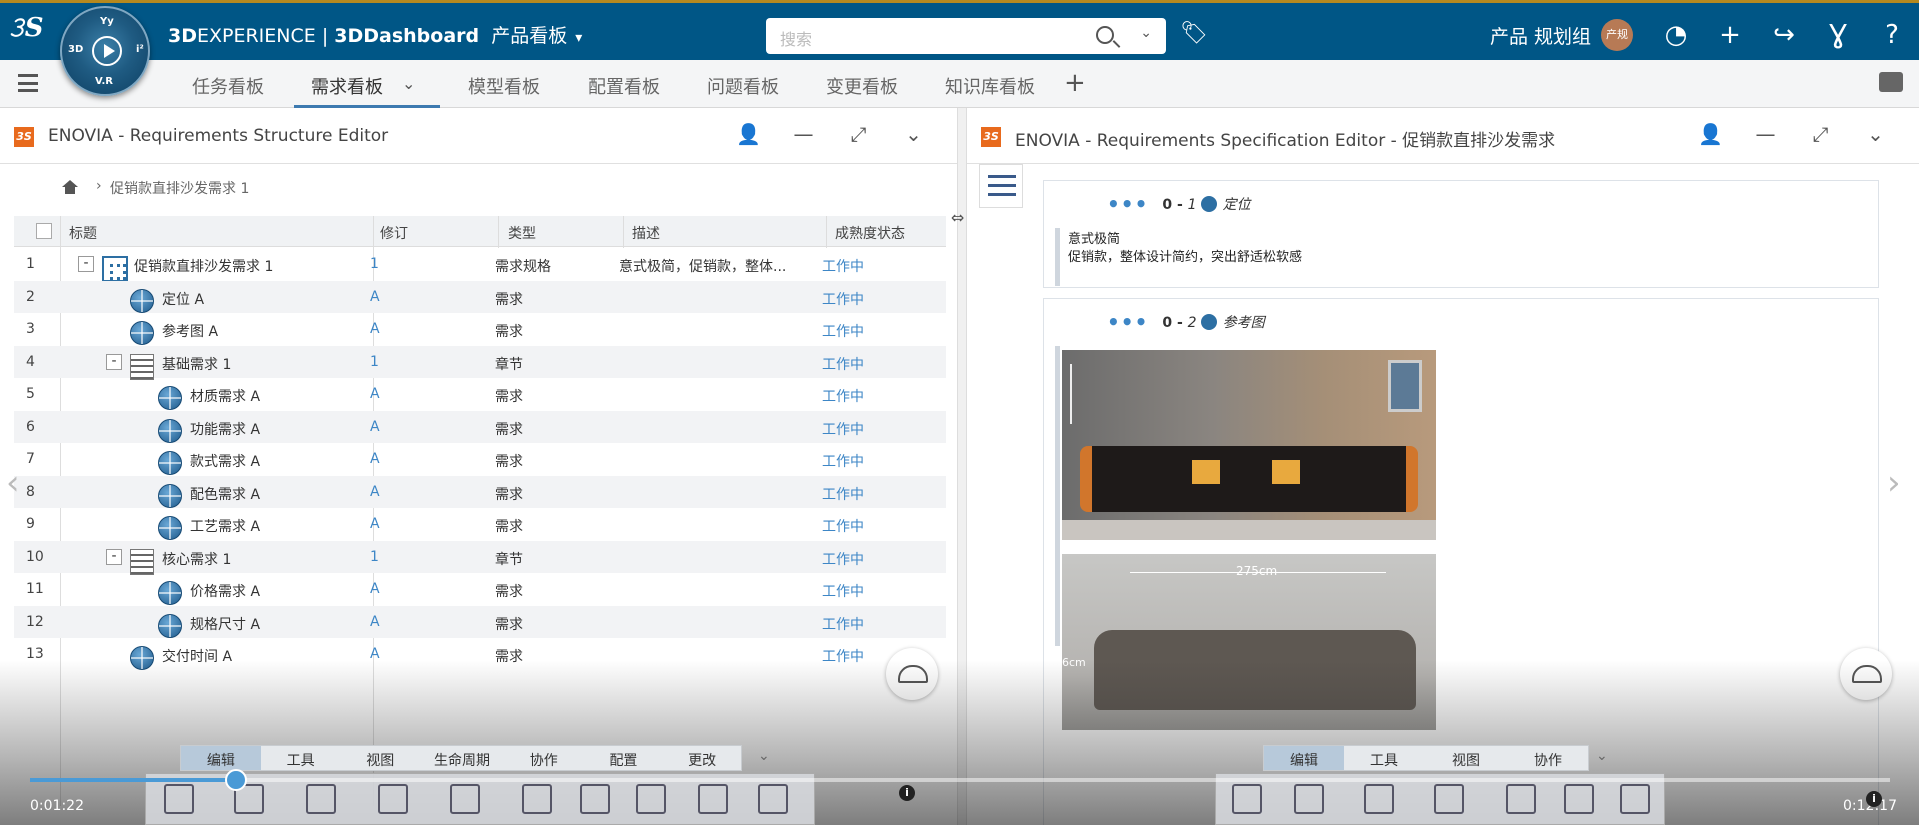 The image size is (1919, 825). Describe the element at coordinates (803, 134) in the screenshot. I see `minimize-icon: —` at that location.